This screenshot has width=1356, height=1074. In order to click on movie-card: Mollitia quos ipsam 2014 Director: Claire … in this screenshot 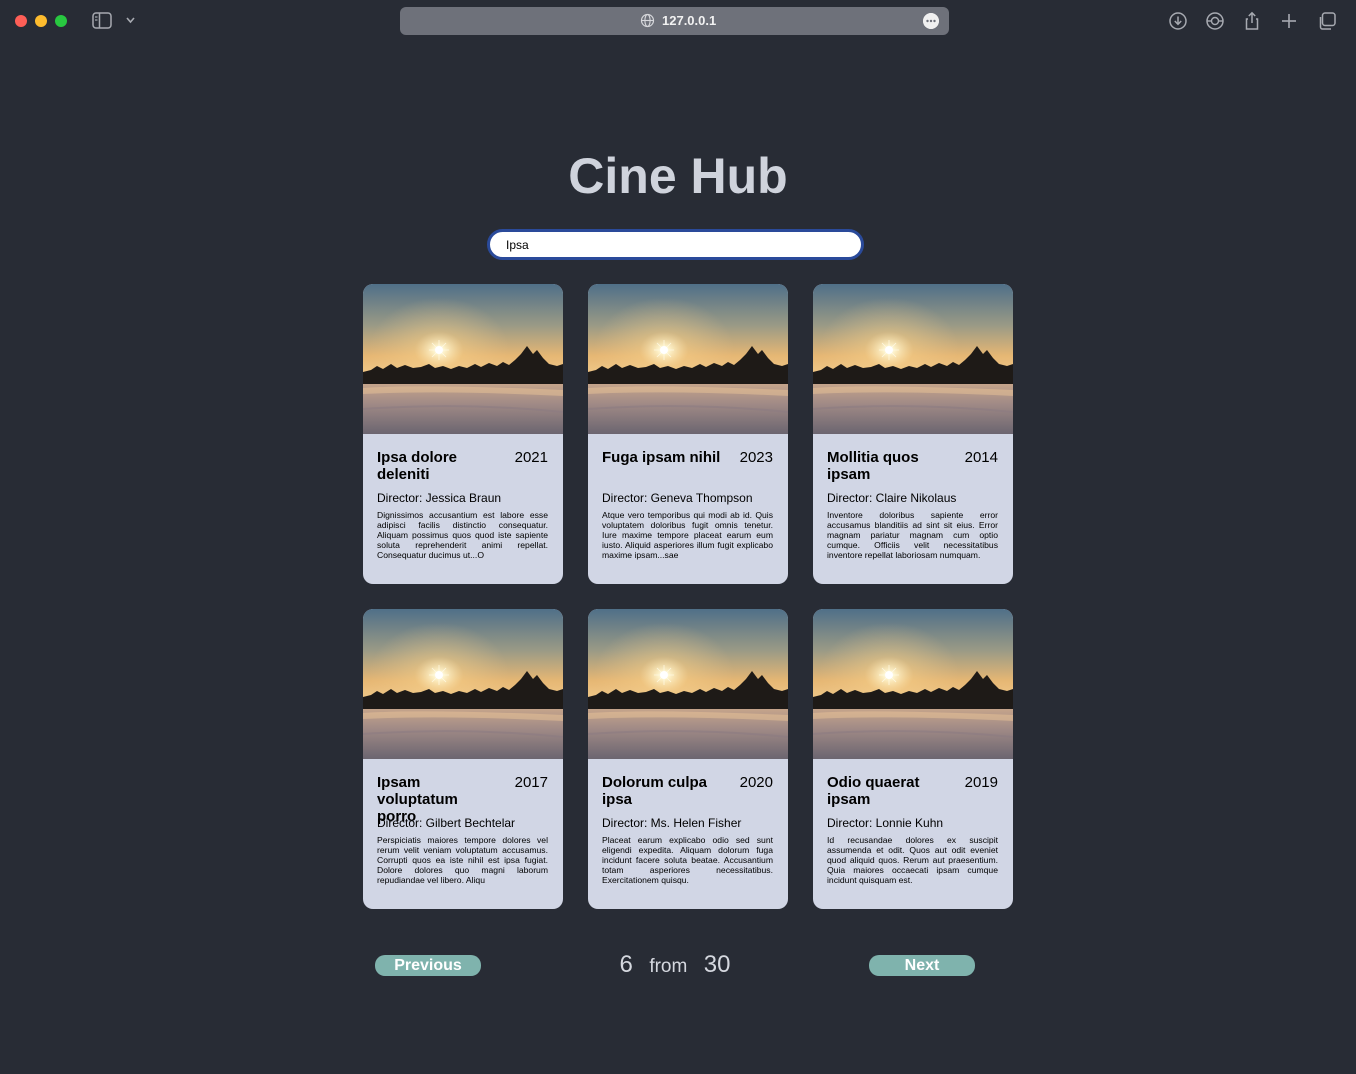, I will do `click(913, 434)`.